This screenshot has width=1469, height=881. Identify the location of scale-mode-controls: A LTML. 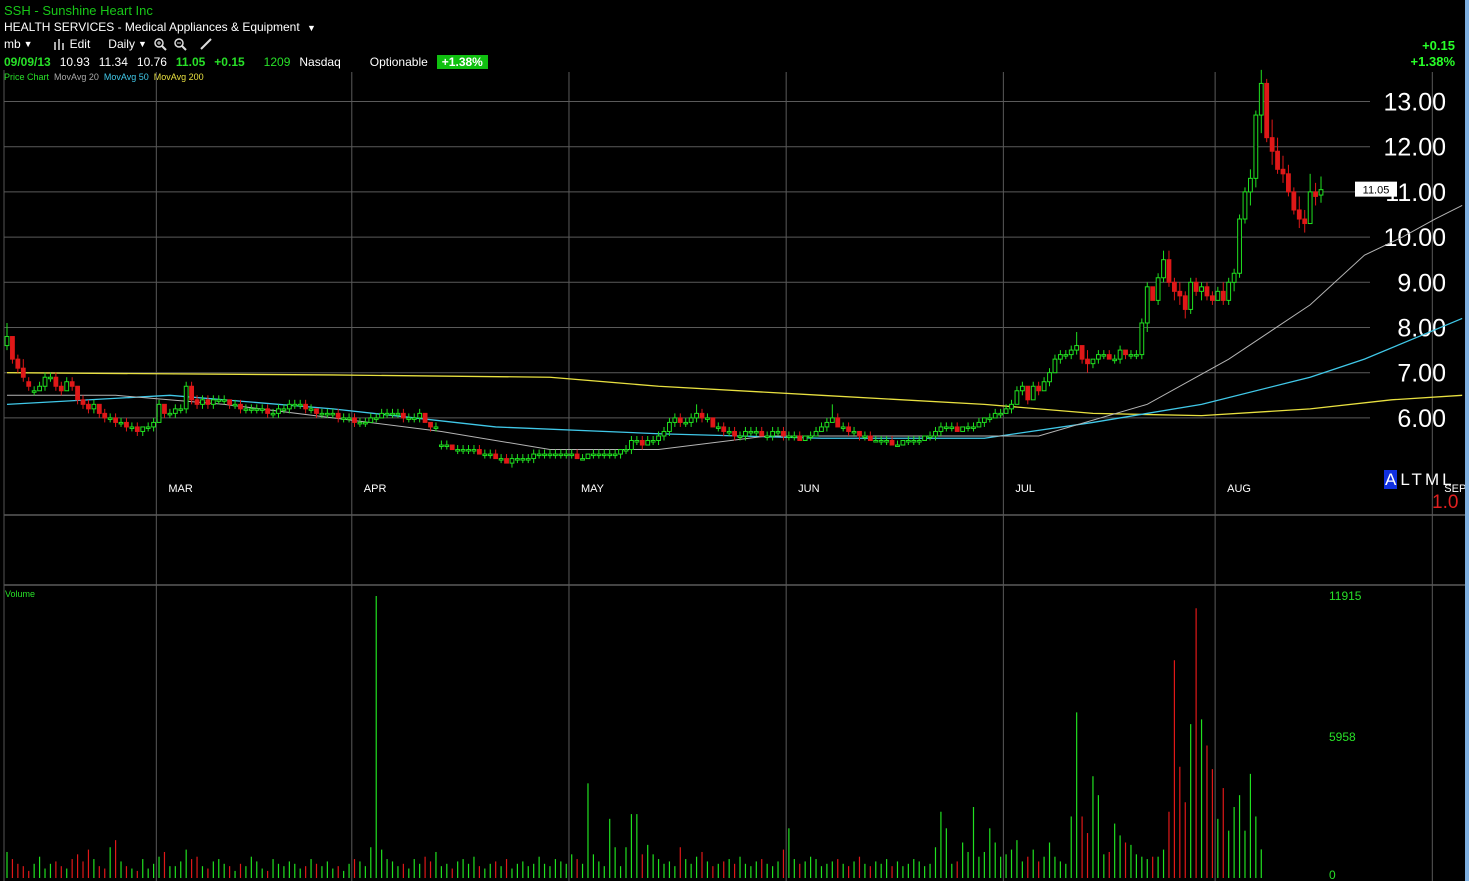
(1419, 480).